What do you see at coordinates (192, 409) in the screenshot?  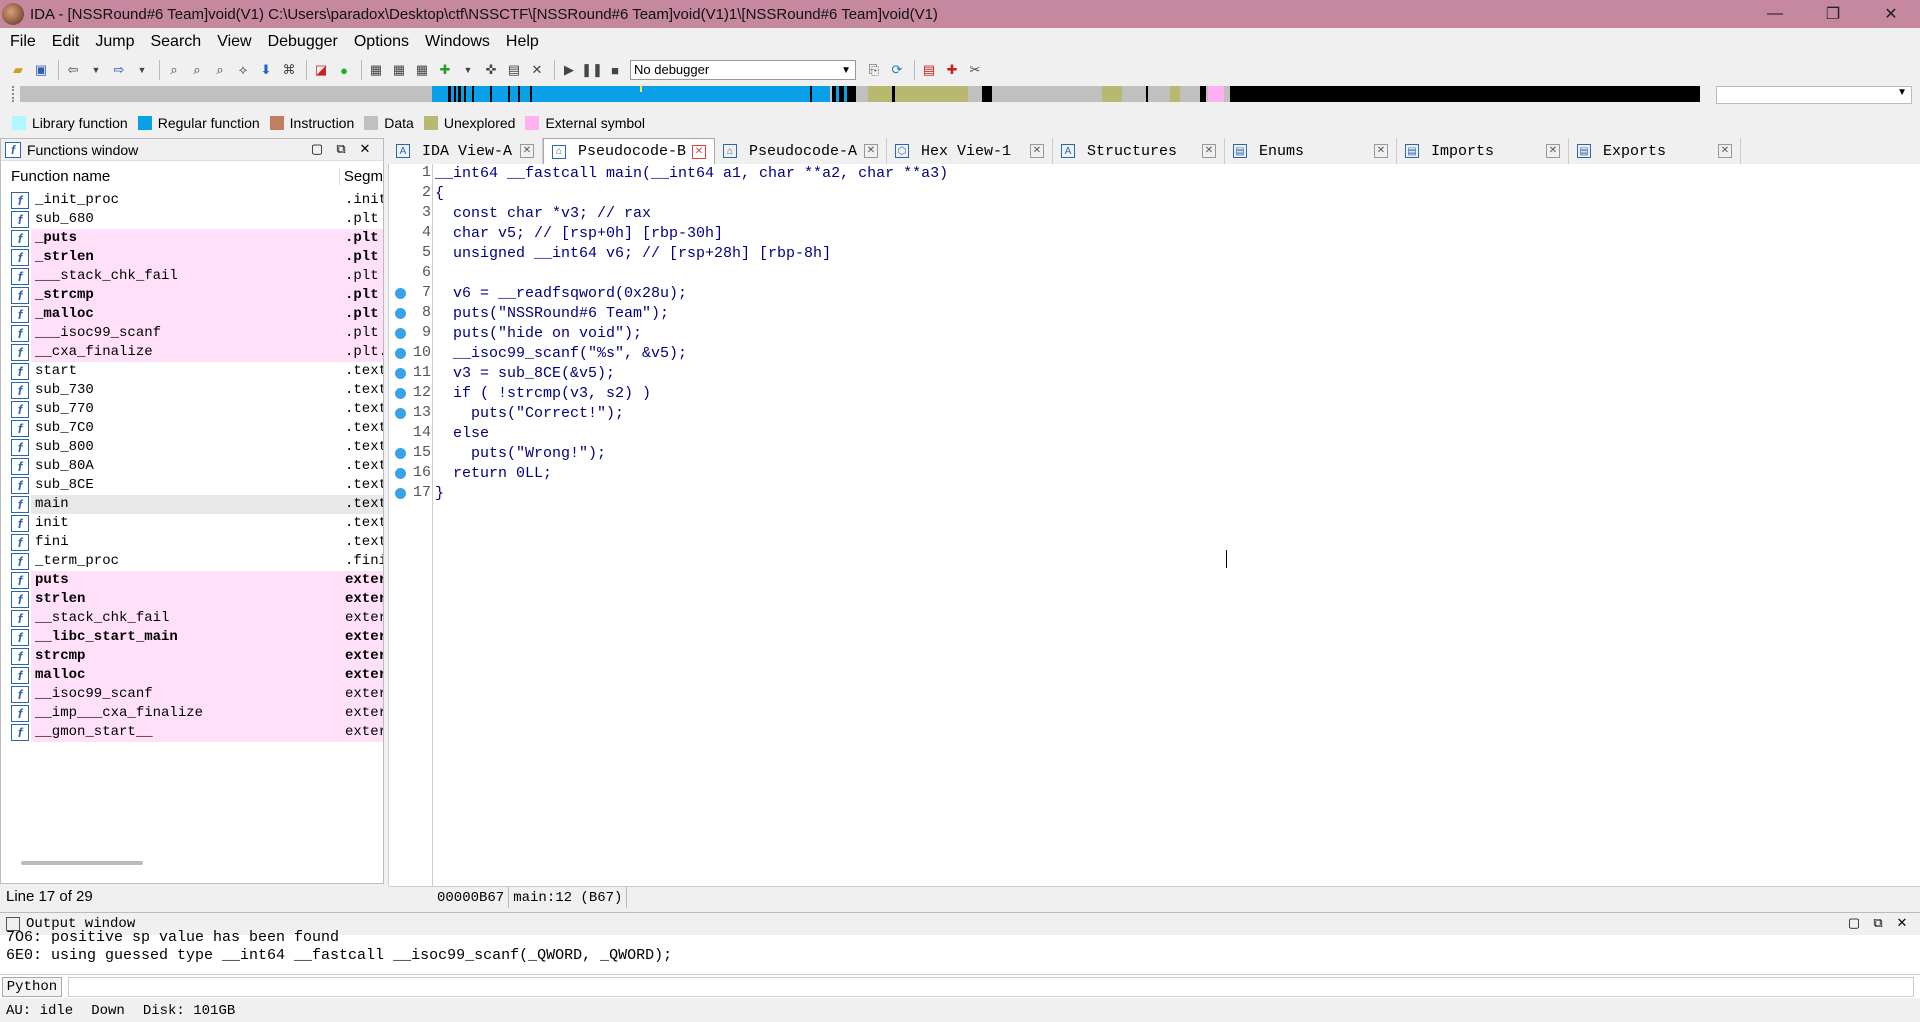 I see `function-row: f sub_770 .text` at bounding box center [192, 409].